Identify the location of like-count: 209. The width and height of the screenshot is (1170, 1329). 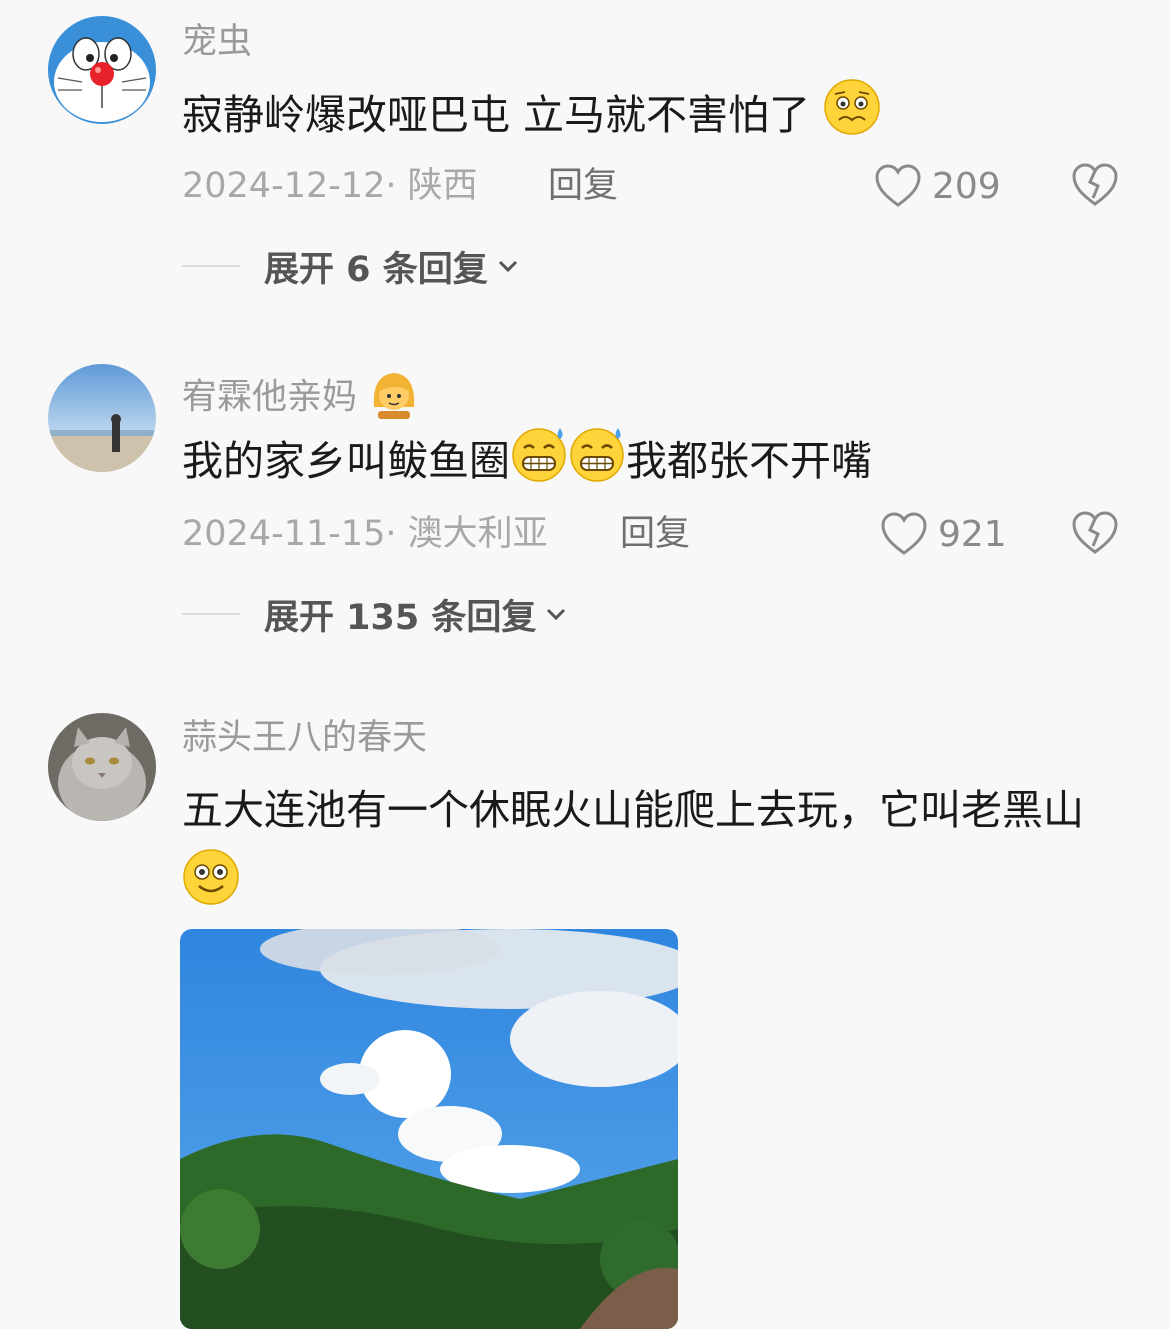
(966, 186).